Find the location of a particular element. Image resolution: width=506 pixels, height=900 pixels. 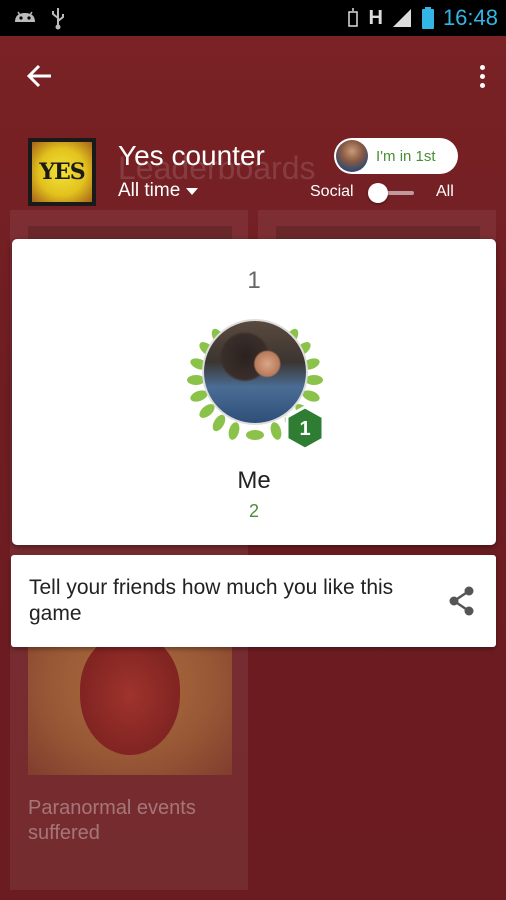

signal-icon is located at coordinates (401, 18).